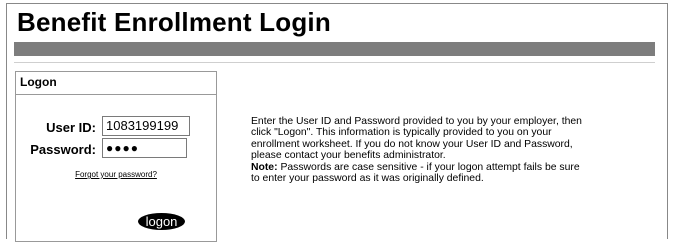 This screenshot has height=242, width=674. I want to click on title-divider, so click(334, 62).